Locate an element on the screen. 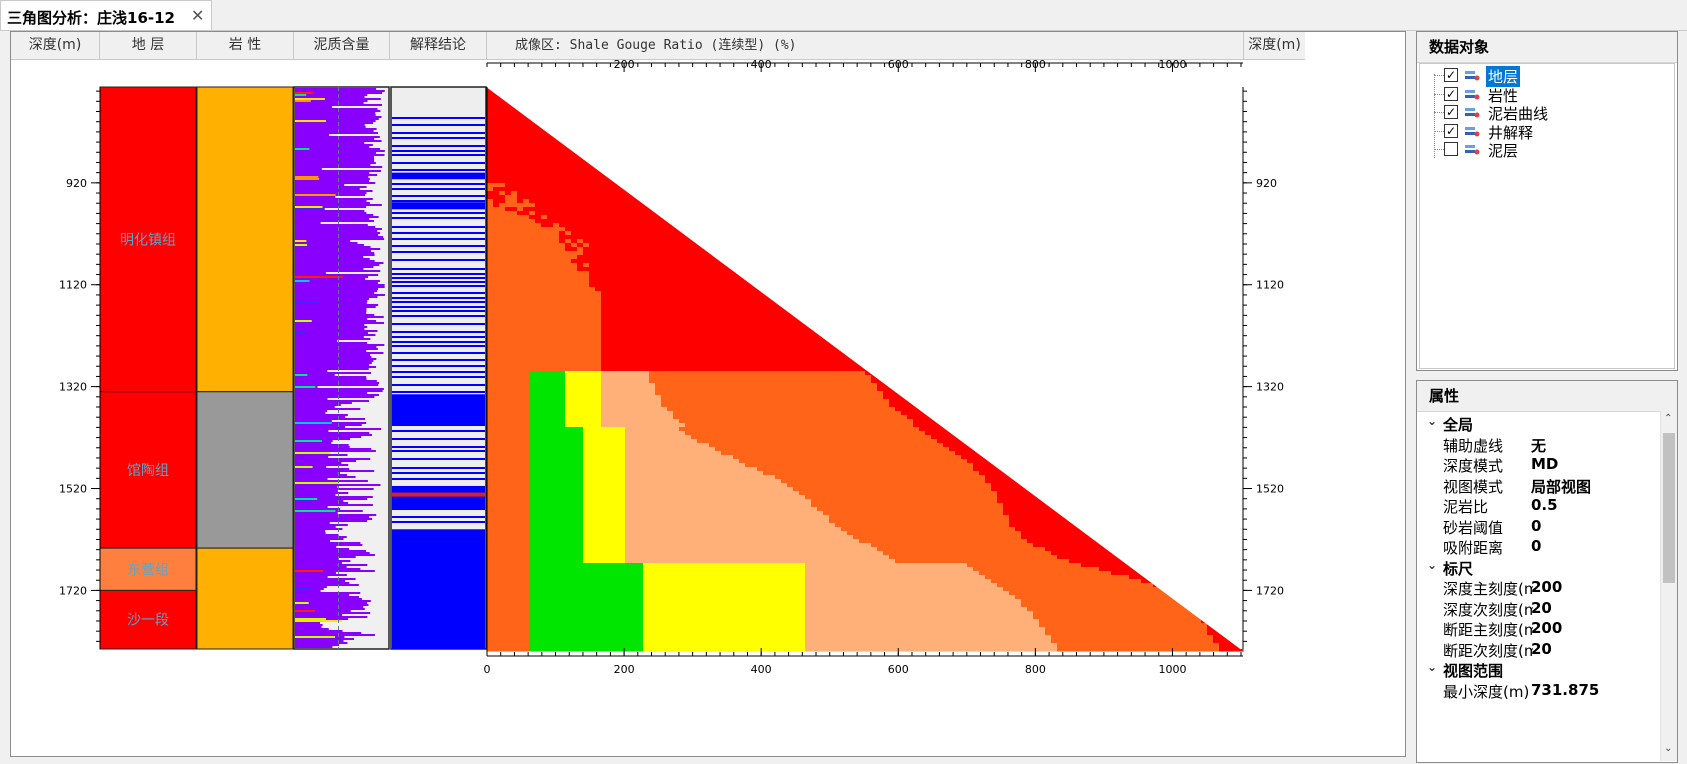 This screenshot has width=1687, height=764. document-tab: 三角图分析：庄浅16-12 ✕ is located at coordinates (106, 15).